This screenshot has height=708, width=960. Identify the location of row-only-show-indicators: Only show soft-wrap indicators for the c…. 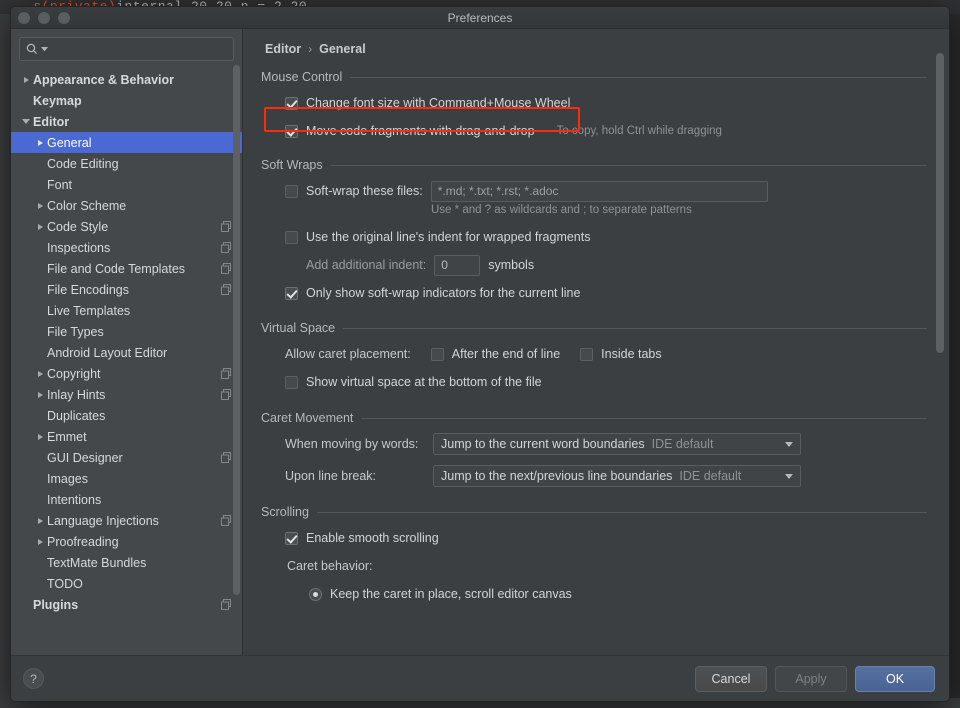
(606, 293).